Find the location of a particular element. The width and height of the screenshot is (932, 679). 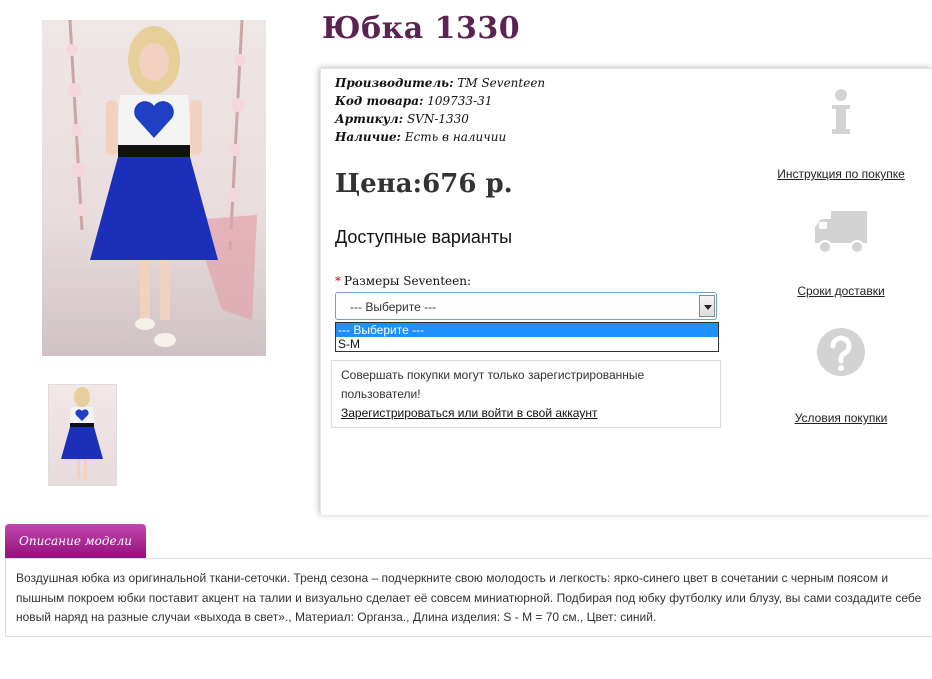

manufacturer-row: Производитель: ТМ Seventeen is located at coordinates (440, 83).